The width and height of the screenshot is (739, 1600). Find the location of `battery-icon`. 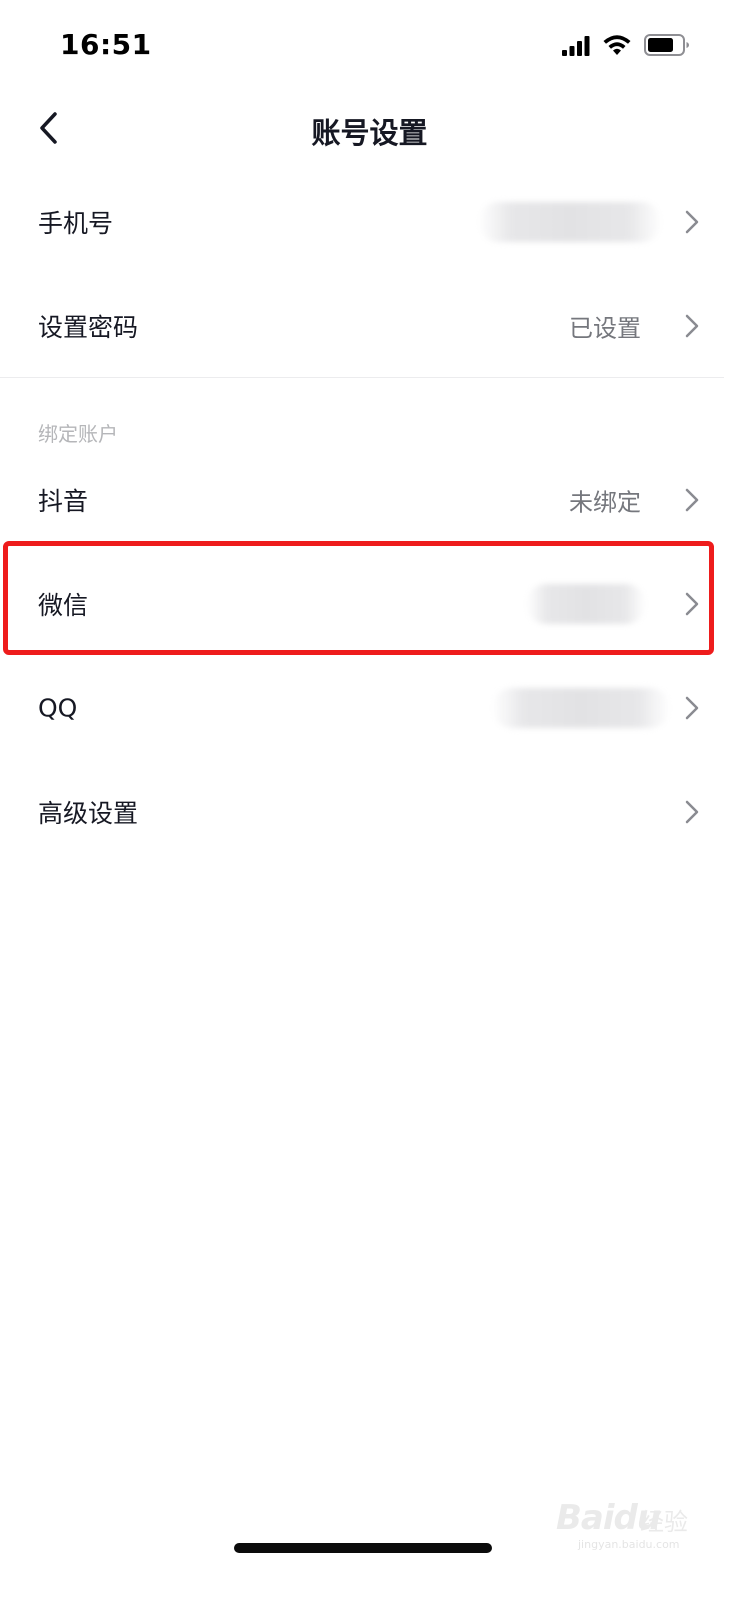

battery-icon is located at coordinates (666, 45).